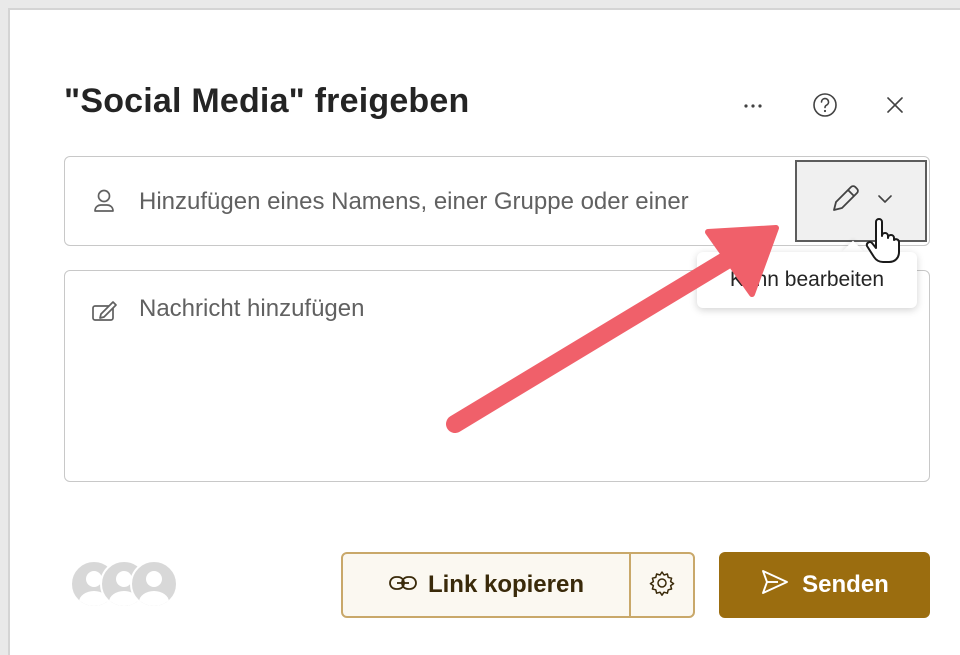 This screenshot has height=655, width=960. What do you see at coordinates (895, 105) in the screenshot?
I see `close-icon` at bounding box center [895, 105].